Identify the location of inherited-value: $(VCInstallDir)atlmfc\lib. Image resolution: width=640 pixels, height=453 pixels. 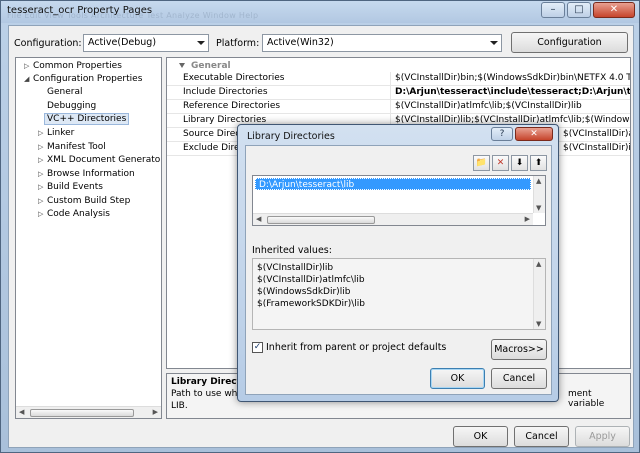
(311, 280).